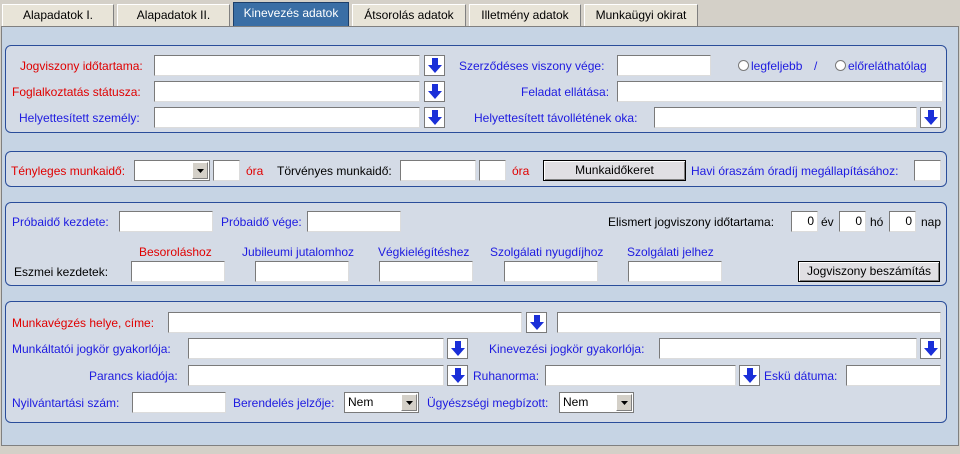 This screenshot has width=960, height=454. I want to click on helyettesitett-tavollet-oka-label: Helyettesített távollétének oka:, so click(556, 118).